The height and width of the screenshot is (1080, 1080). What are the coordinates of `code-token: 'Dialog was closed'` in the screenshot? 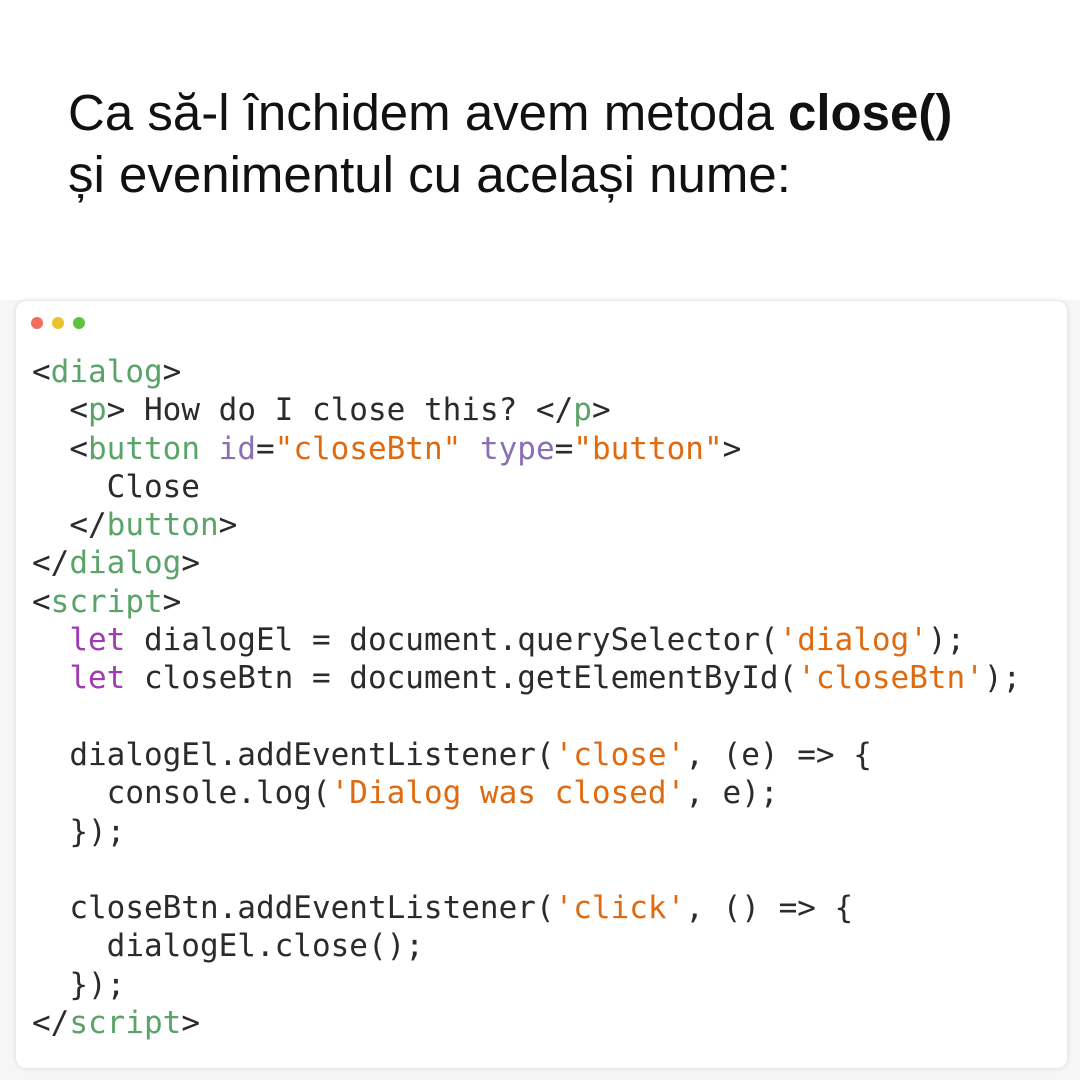 It's located at (508, 793).